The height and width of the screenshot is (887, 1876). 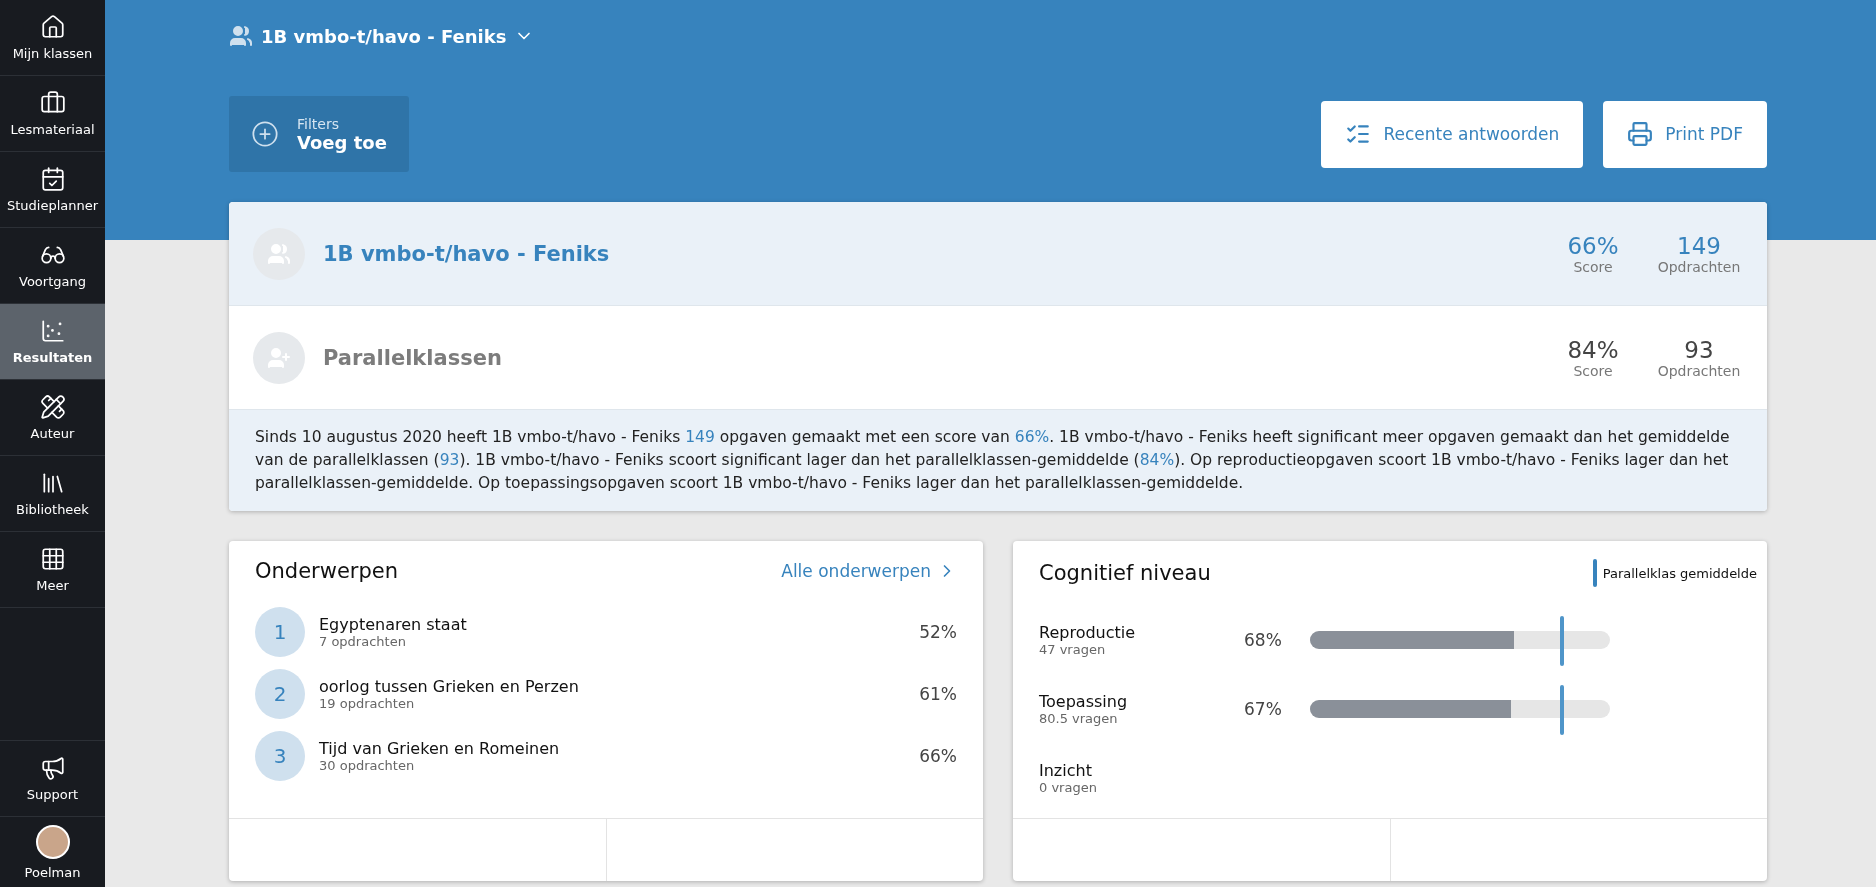 What do you see at coordinates (1452, 134) in the screenshot?
I see `recent-answers-button: Recente antwoorden` at bounding box center [1452, 134].